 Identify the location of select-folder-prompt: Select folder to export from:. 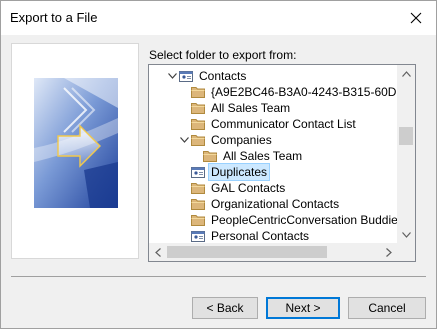
(223, 55).